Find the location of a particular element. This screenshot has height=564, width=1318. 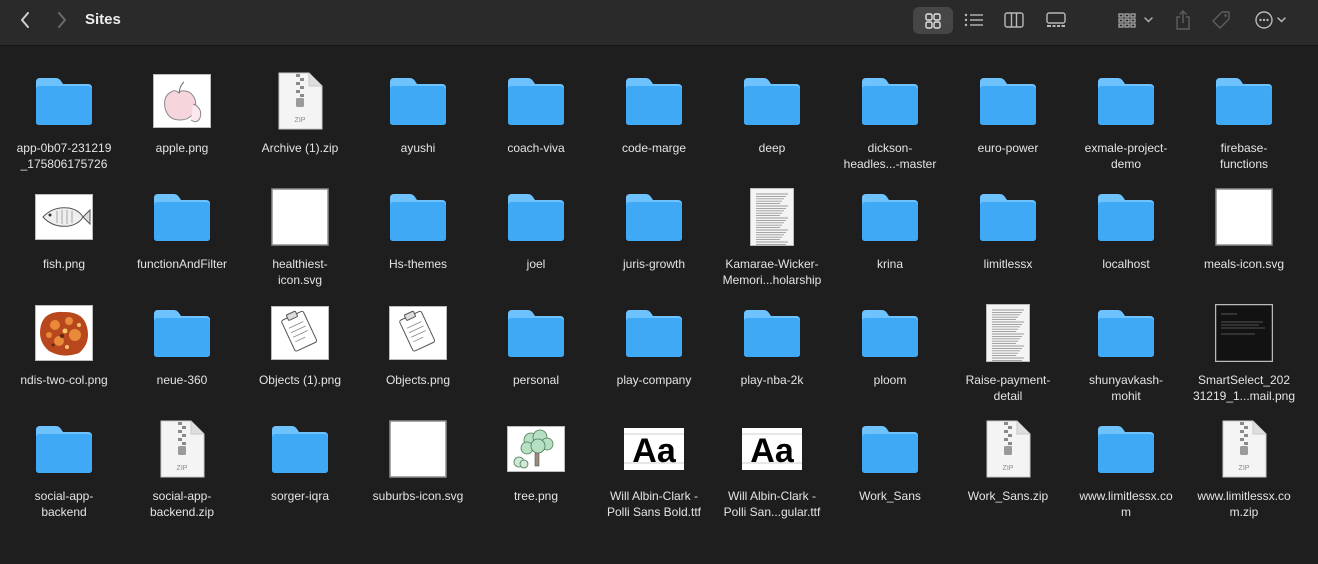

file-item: code-marge is located at coordinates (654, 130).